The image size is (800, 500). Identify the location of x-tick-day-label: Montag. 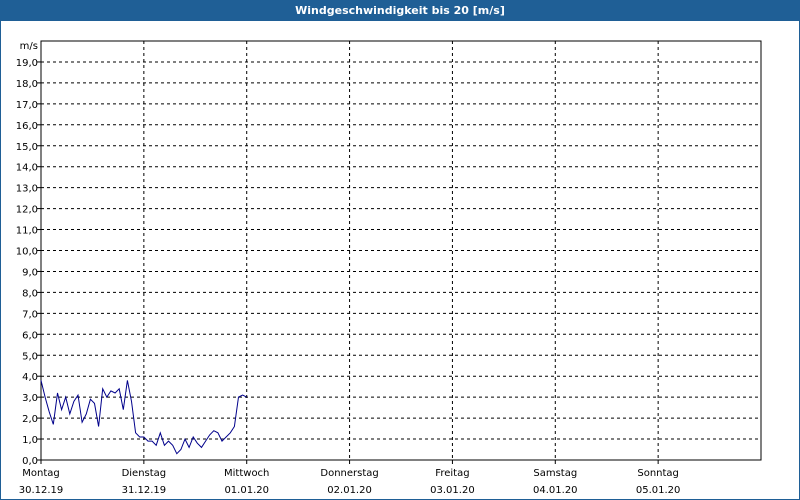
(40, 473).